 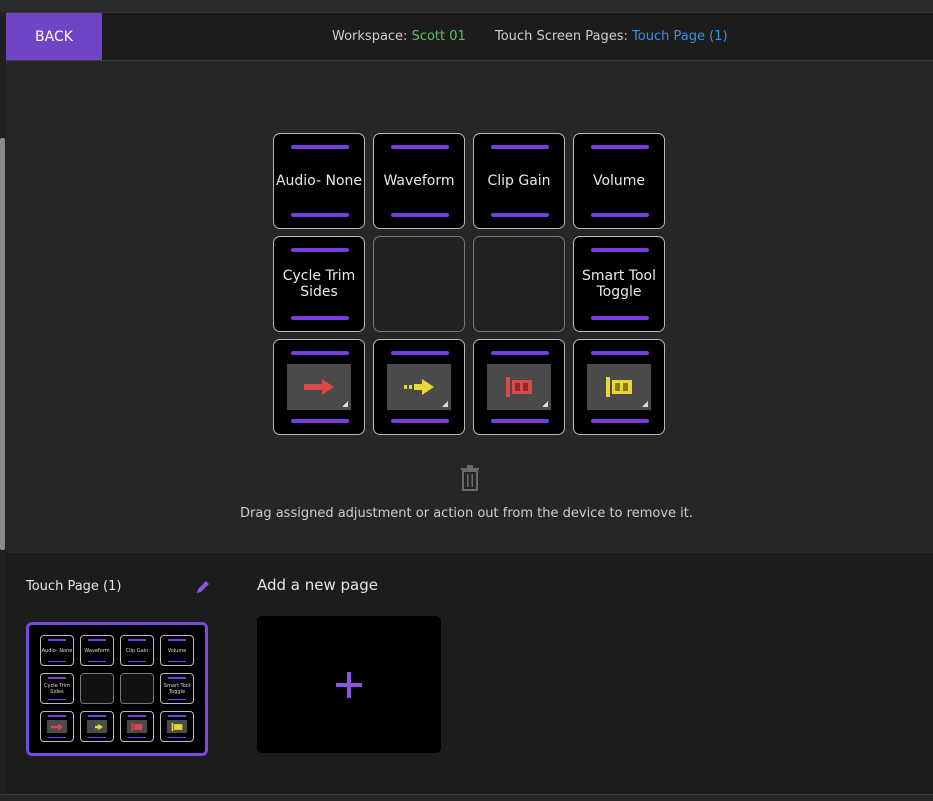 I want to click on mini-key: Volume, so click(x=177, y=650).